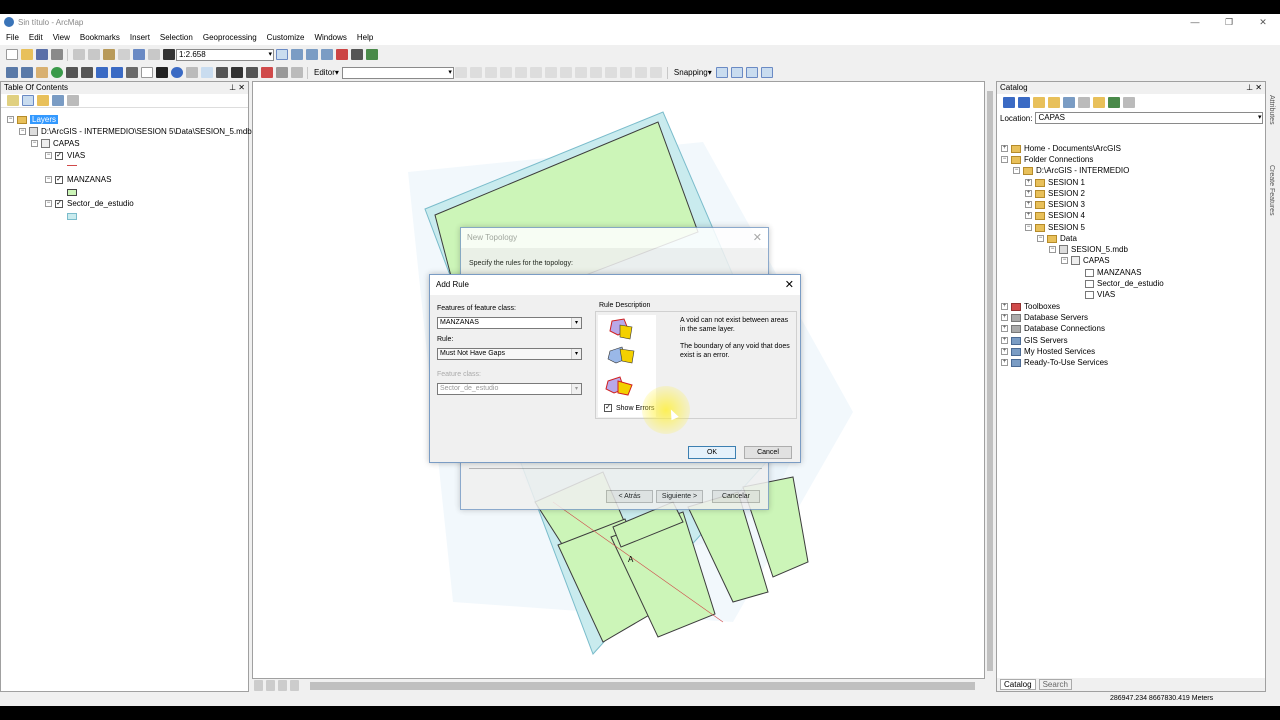 The image size is (1280, 720). Describe the element at coordinates (1263, 22) in the screenshot. I see `close-window-button: ✕` at that location.